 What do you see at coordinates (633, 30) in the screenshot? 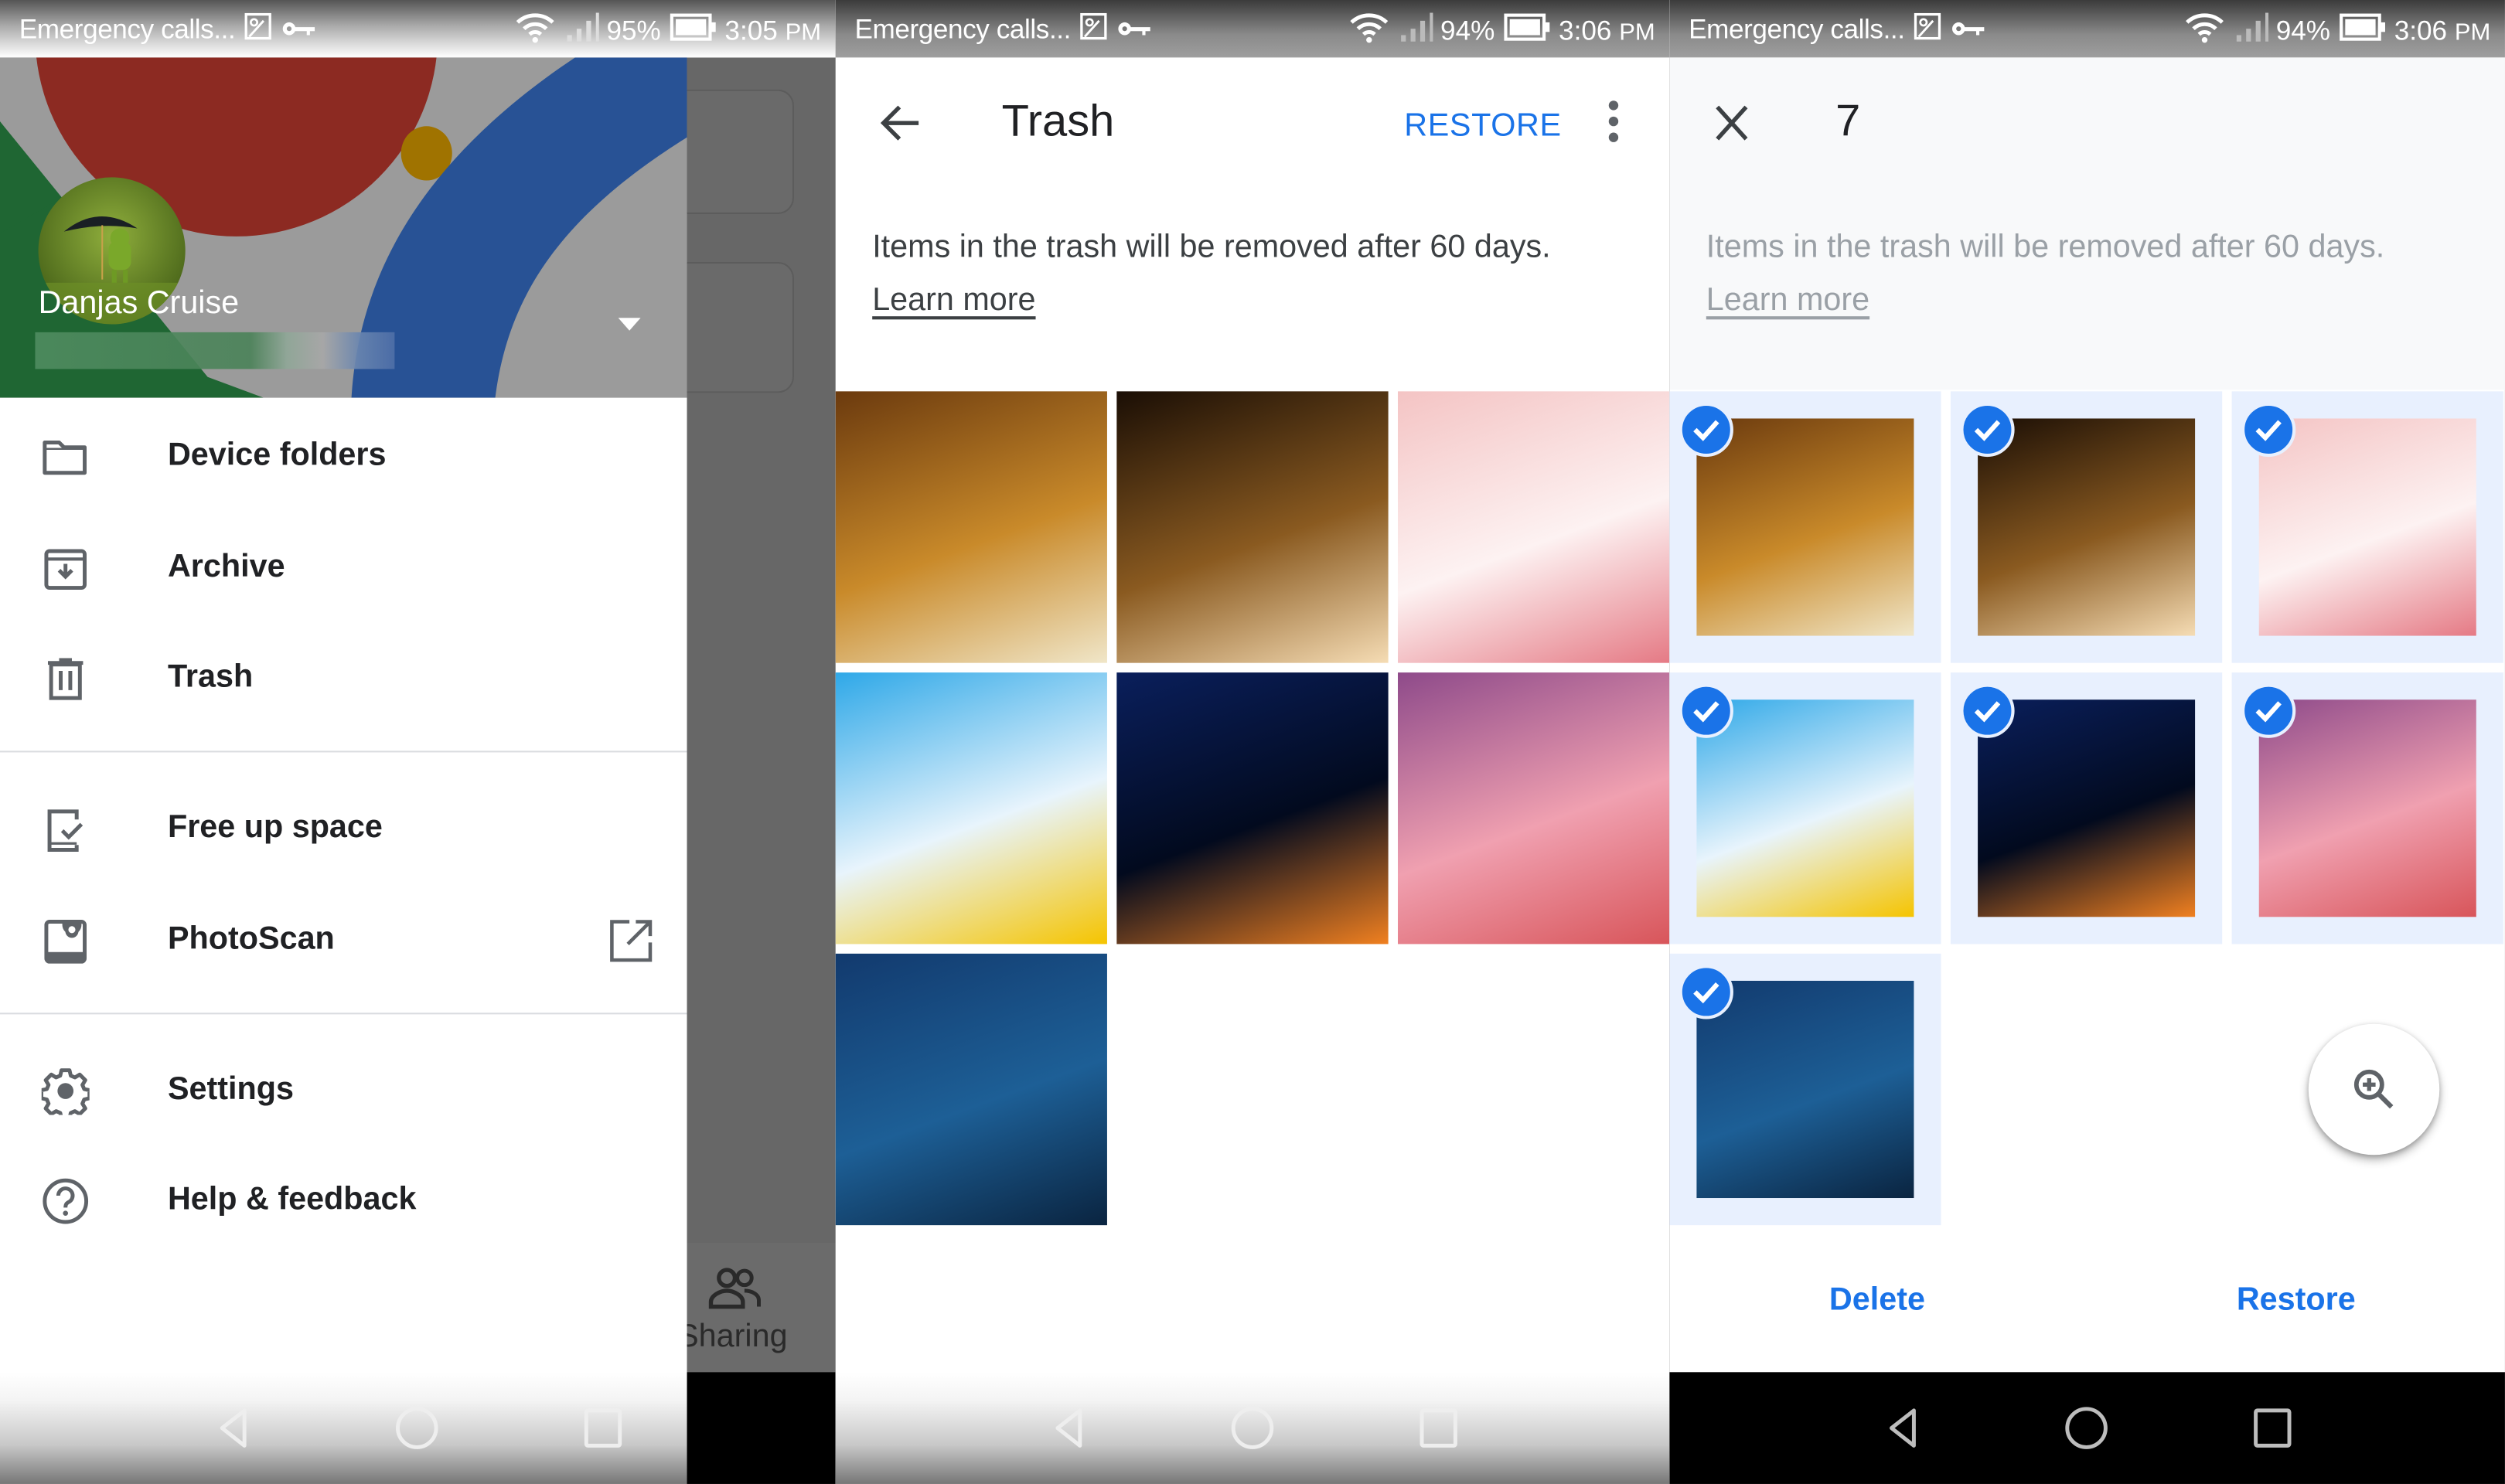
I see `battery-percent: 95%` at bounding box center [633, 30].